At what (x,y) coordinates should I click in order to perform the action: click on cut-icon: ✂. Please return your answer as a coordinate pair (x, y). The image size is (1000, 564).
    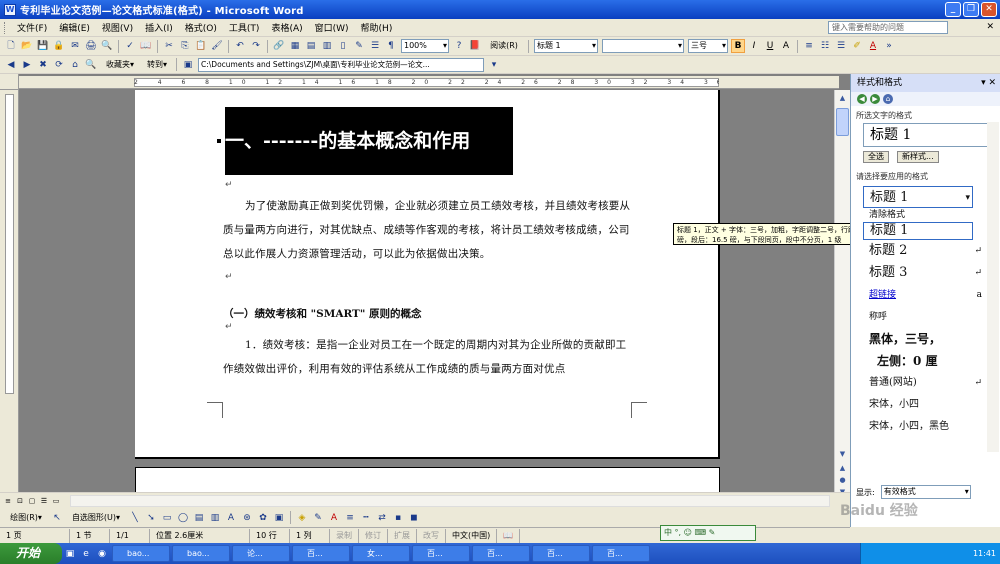
    Looking at the image, I should click on (169, 46).